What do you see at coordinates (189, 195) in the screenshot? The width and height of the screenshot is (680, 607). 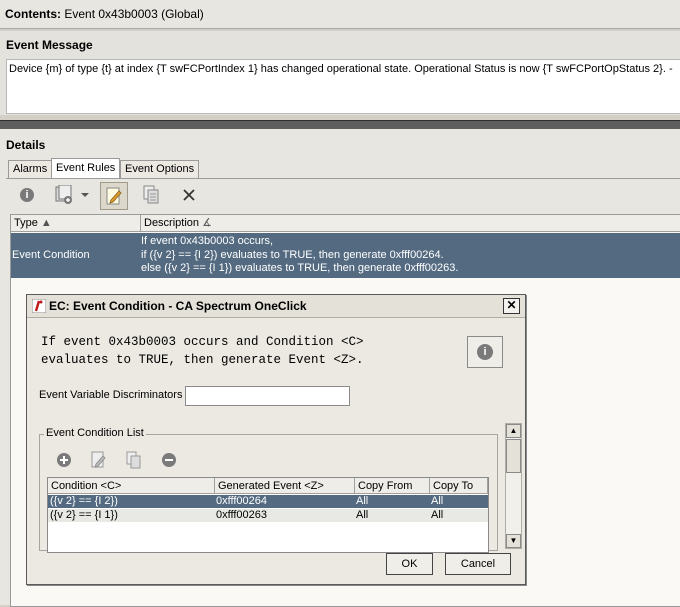 I see `delete-icon` at bounding box center [189, 195].